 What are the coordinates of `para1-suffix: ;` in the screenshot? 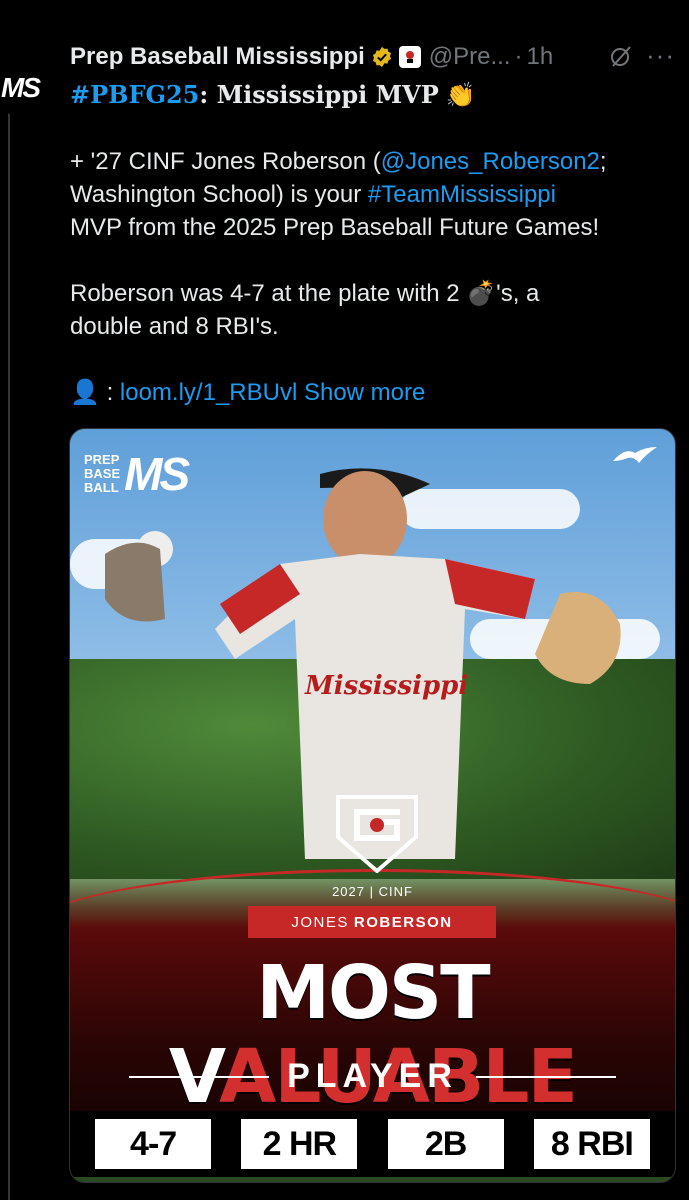 It's located at (603, 161).